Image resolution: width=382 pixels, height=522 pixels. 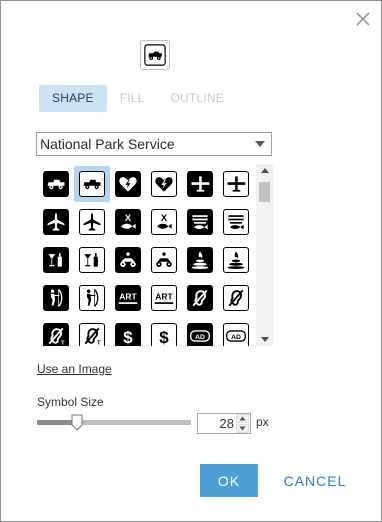 I want to click on scroll-up-icon, so click(x=265, y=170).